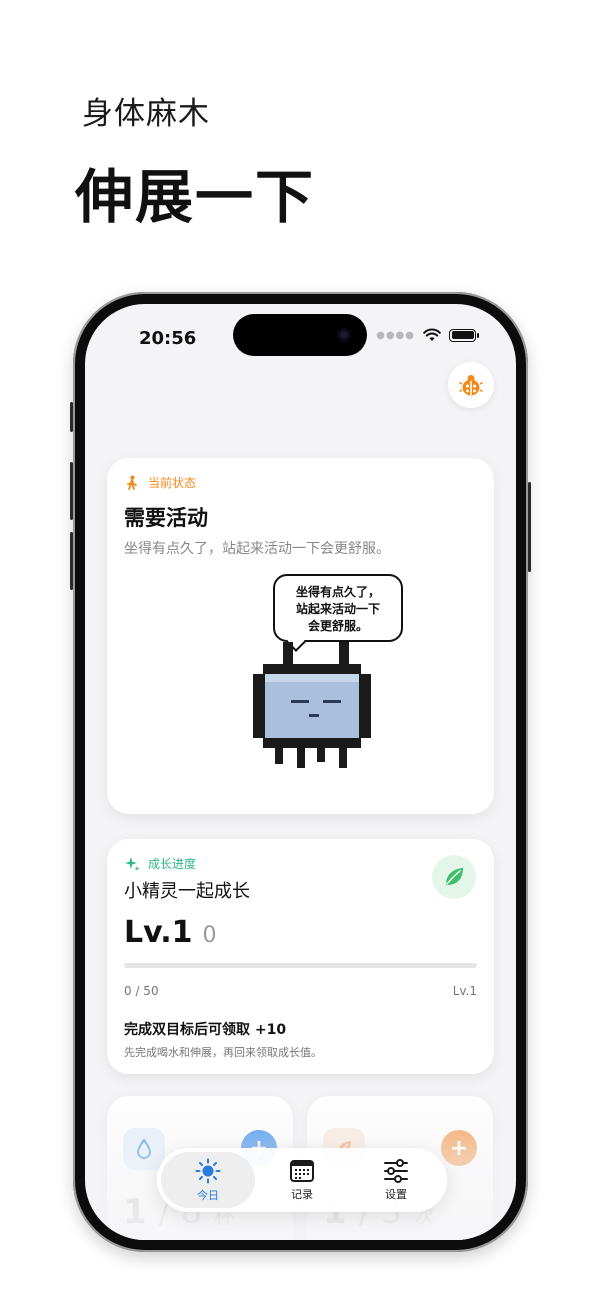 The height and width of the screenshot is (1299, 600). I want to click on status-label: 当前状态, so click(172, 483).